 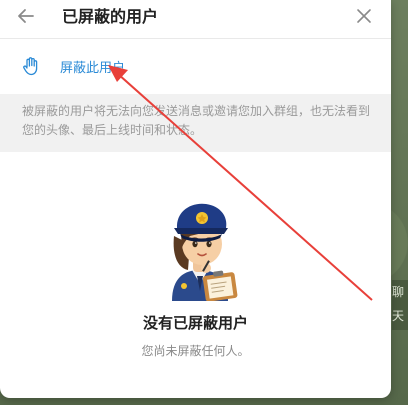 What do you see at coordinates (195, 66) in the screenshot?
I see `block-user-button: 屏蔽此用户` at bounding box center [195, 66].